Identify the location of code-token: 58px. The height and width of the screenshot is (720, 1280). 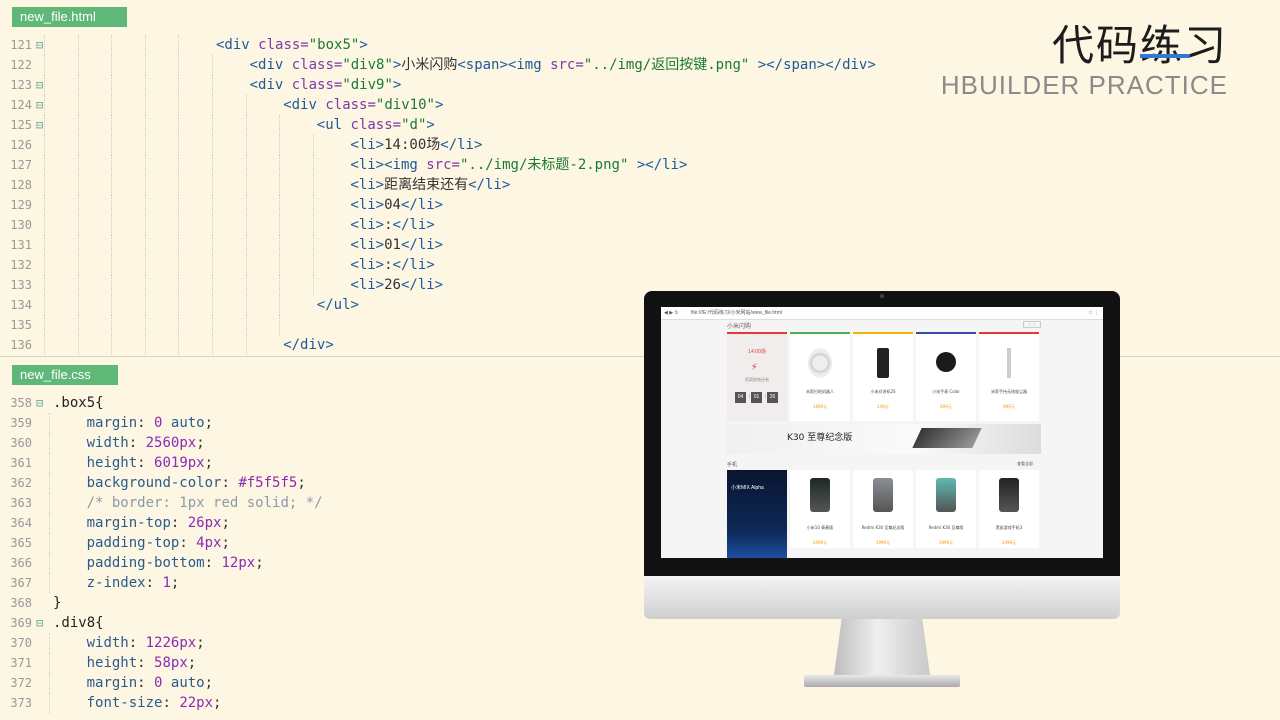
(171, 663).